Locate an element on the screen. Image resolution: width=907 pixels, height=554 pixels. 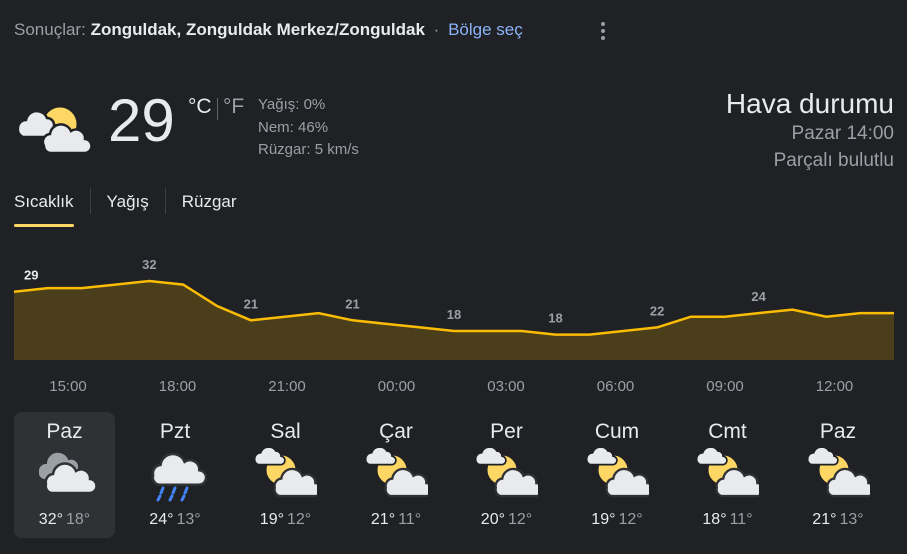
day-forecast-0: Paz 32° 18° is located at coordinates (64, 475).